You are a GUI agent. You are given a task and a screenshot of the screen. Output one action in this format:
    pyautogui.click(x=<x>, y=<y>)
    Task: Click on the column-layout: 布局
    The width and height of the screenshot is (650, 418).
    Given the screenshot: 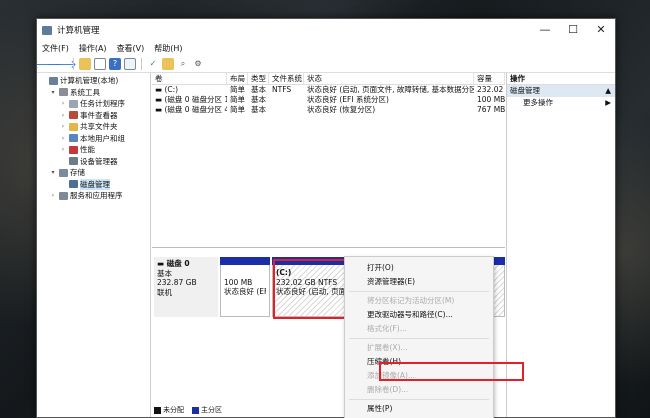 What is the action you would take?
    pyautogui.click(x=237, y=78)
    